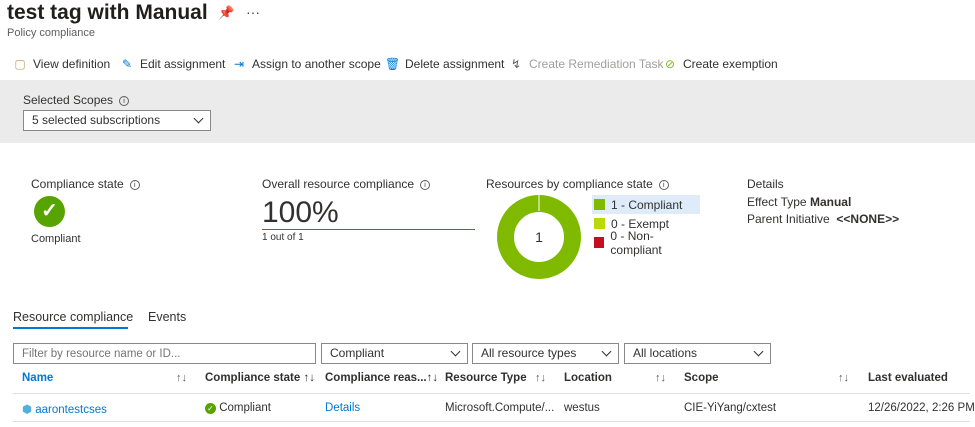 The image size is (975, 427). I want to click on pin-icon: 📌, so click(226, 13).